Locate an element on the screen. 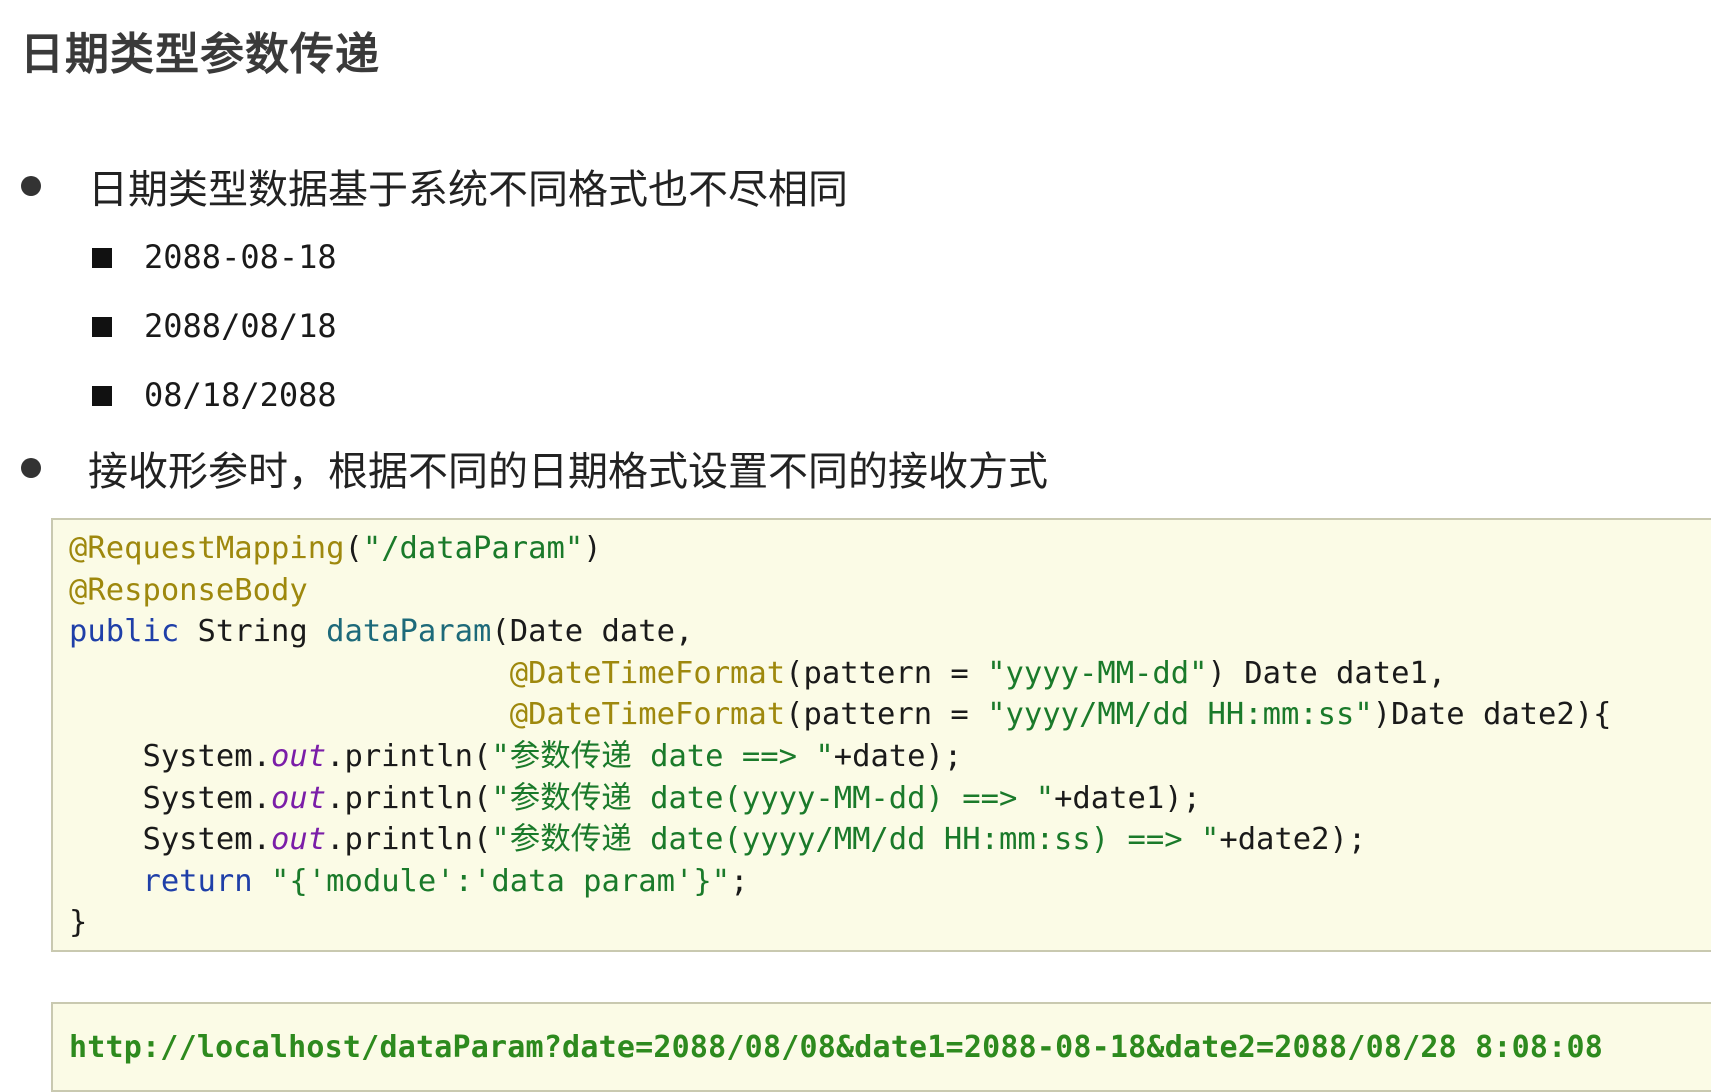 Image resolution: width=1711 pixels, height=1092 pixels. code-line: @RequestMapping("/dataParam") is located at coordinates (840, 549).